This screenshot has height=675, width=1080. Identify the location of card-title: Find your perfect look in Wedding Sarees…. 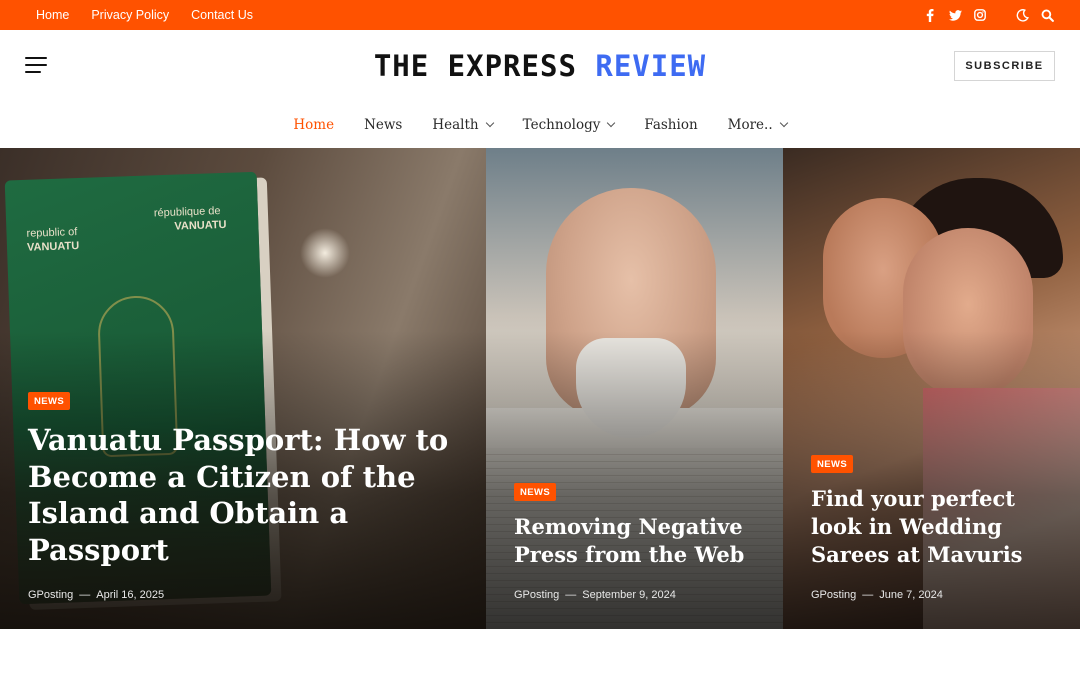
(933, 527).